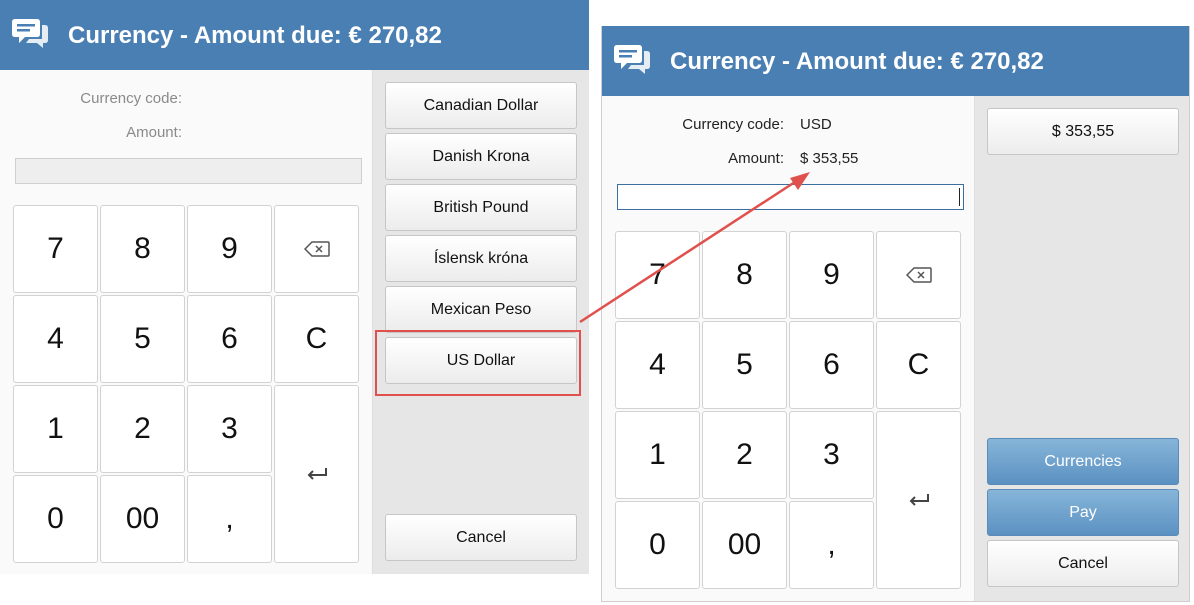  Describe the element at coordinates (1083, 512) in the screenshot. I see `pay-button: Pay` at that location.